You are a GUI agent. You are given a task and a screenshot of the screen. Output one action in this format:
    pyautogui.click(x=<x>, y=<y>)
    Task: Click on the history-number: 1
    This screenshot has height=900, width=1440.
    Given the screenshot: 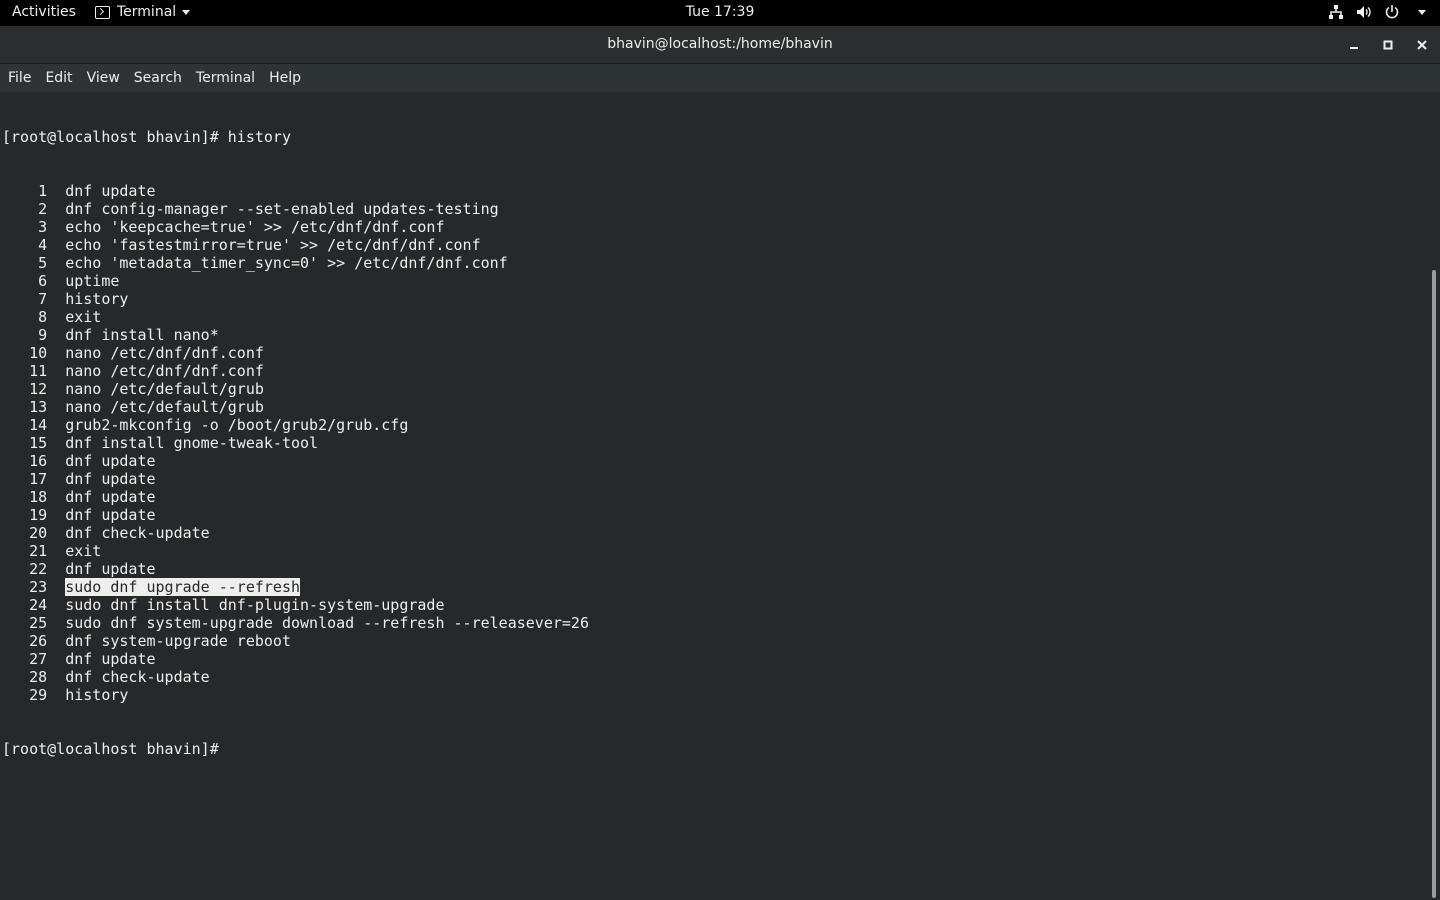 What is the action you would take?
    pyautogui.click(x=43, y=191)
    